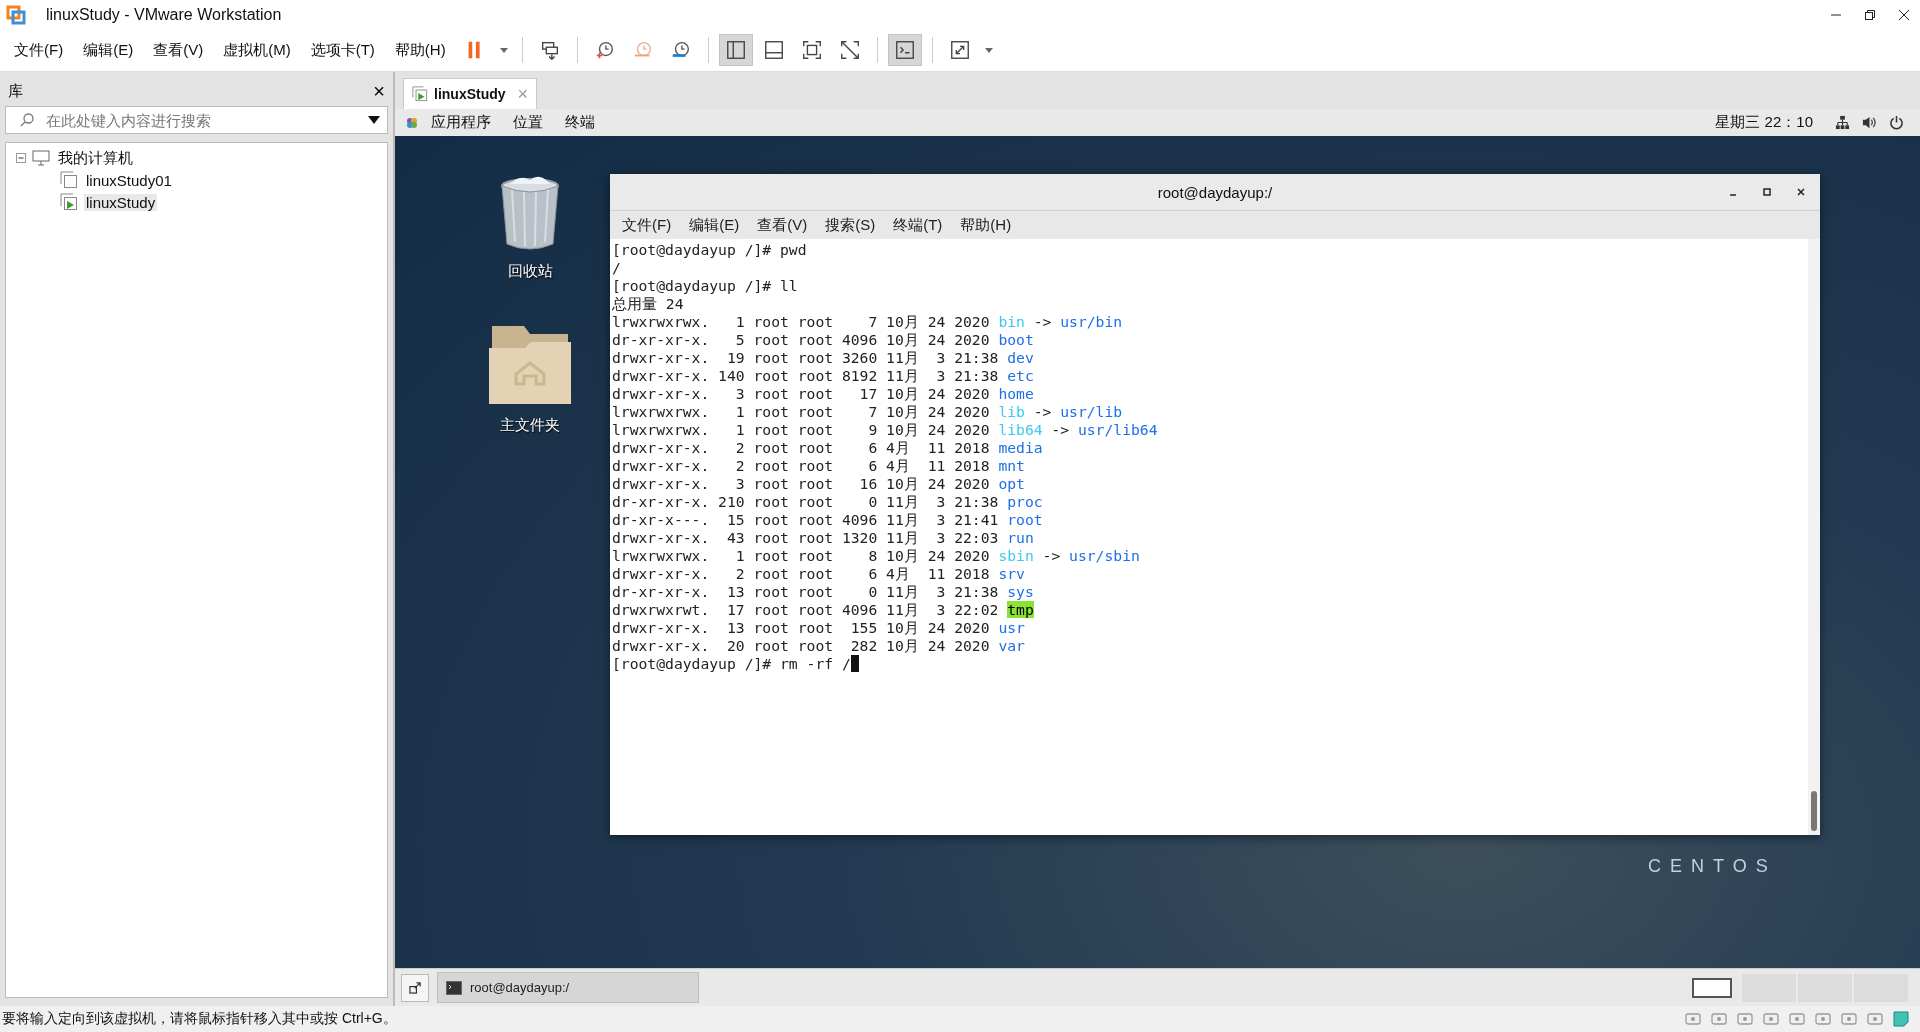  I want to click on sidebar-layout-icon, so click(735, 50).